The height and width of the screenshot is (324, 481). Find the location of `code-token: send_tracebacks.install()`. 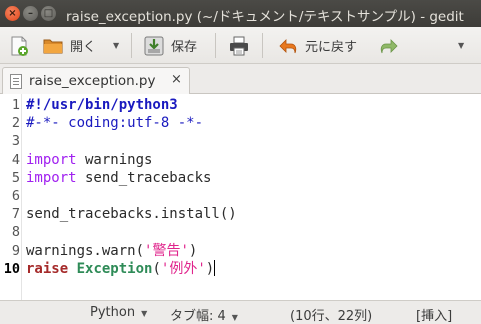

code-token: send_tracebacks.install() is located at coordinates (131, 214).